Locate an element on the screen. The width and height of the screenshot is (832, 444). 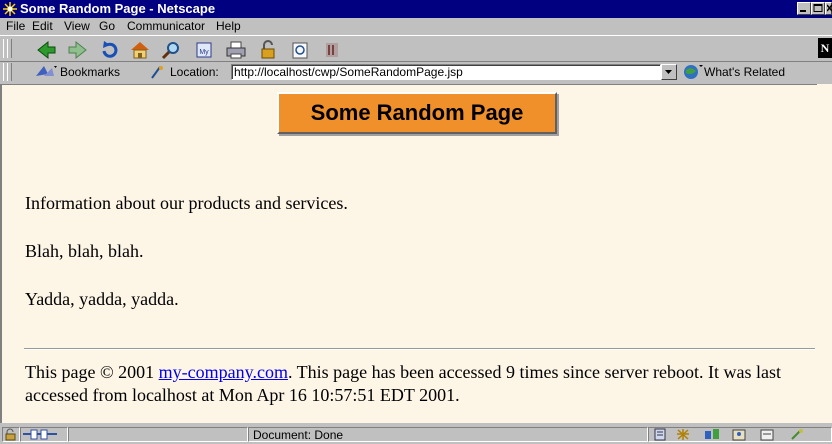
maximize-icon is located at coordinates (818, 8).